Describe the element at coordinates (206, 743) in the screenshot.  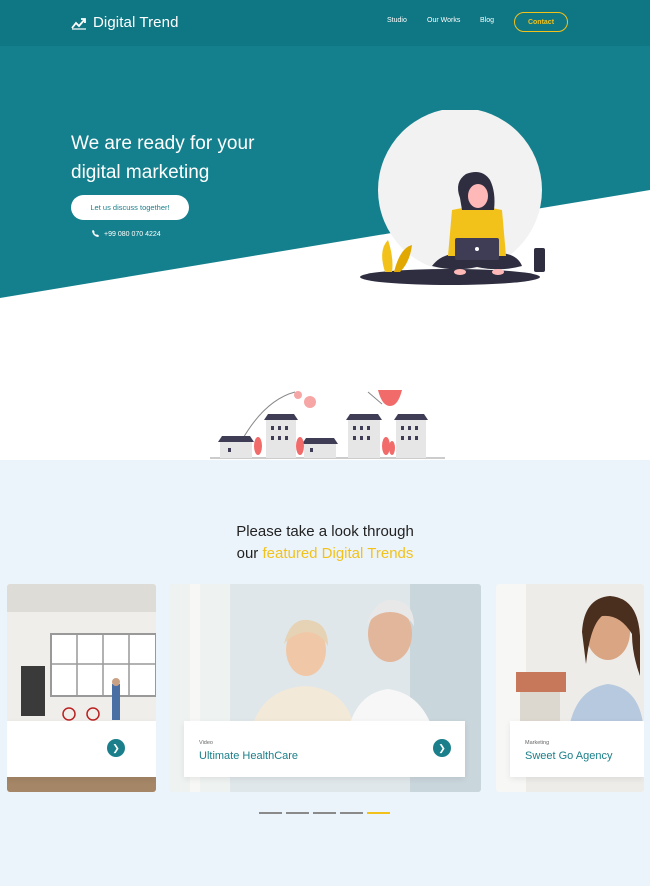
I see `card-2-category: Video` at that location.